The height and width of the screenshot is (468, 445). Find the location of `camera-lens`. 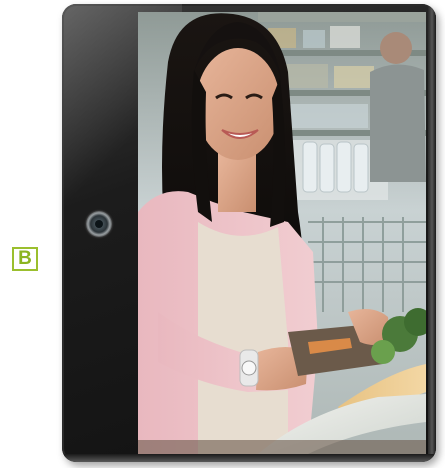

camera-lens is located at coordinates (99, 224).